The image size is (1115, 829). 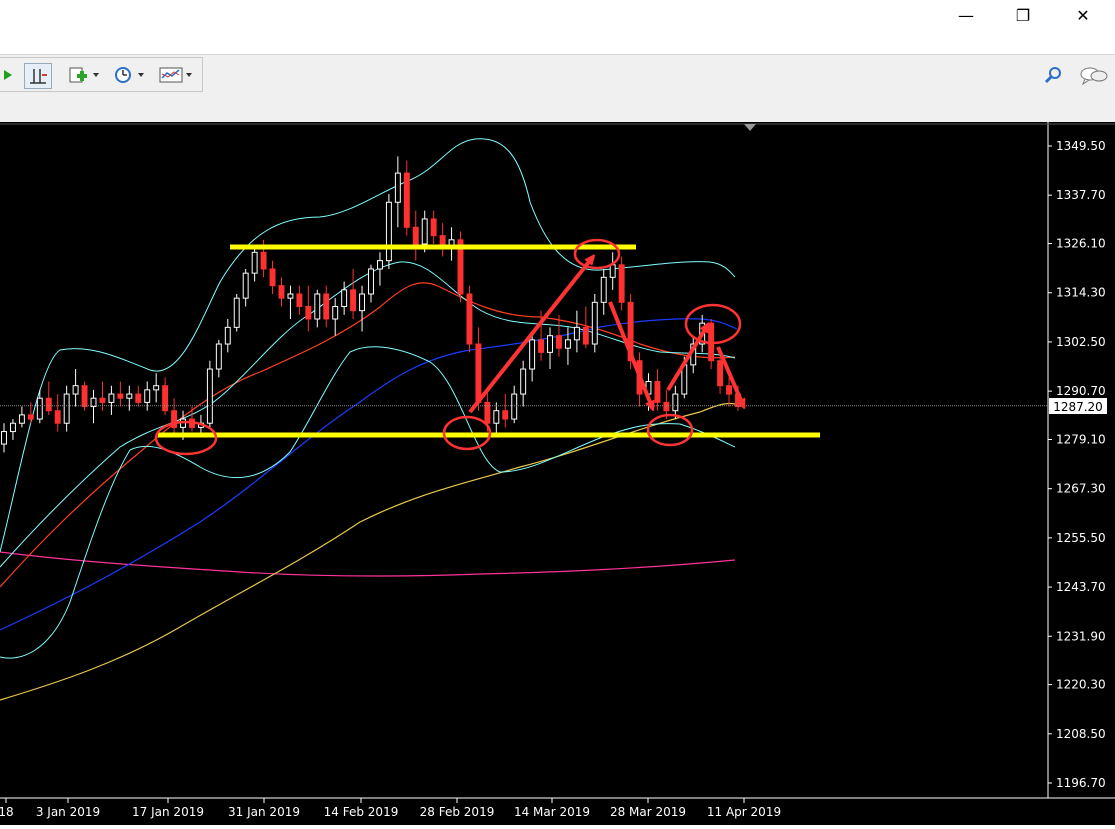 What do you see at coordinates (966, 15) in the screenshot?
I see `window-minimize-button: —` at bounding box center [966, 15].